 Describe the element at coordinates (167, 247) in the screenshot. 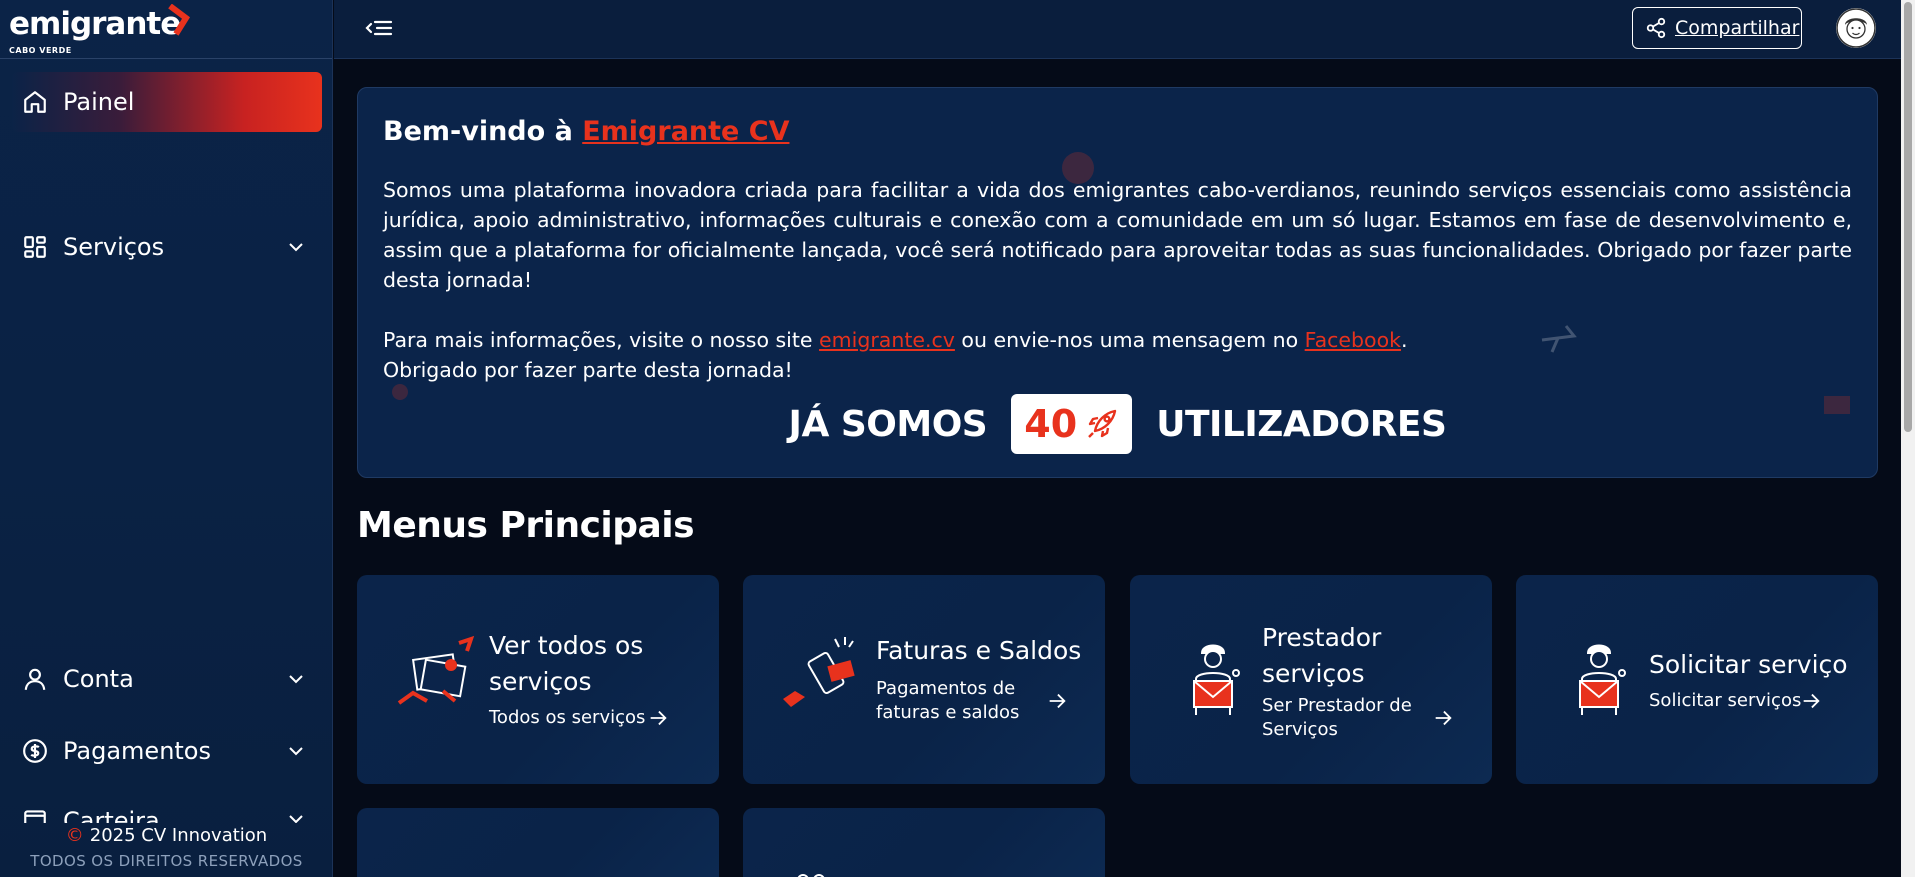

I see `sidebar-item-servicos: Serviços` at that location.